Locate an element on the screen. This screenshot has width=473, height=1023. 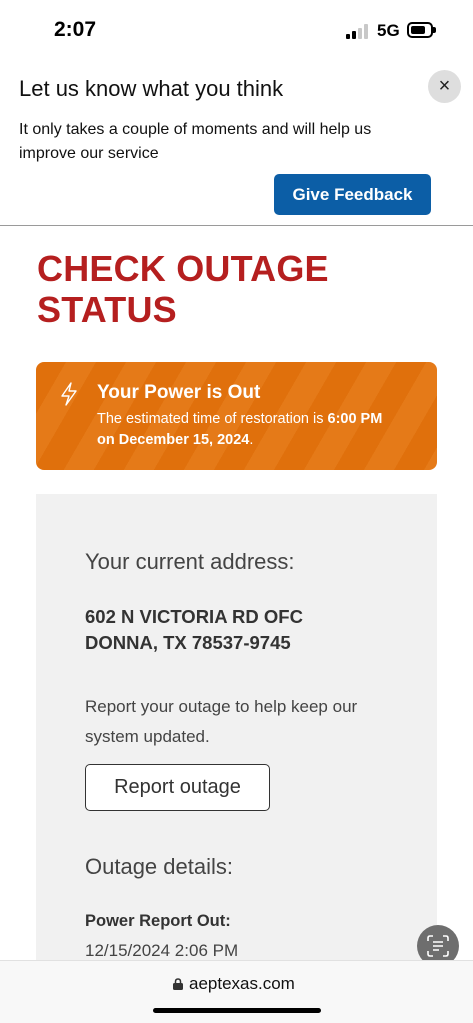
outage-details-label: Outage details: is located at coordinates (159, 866).